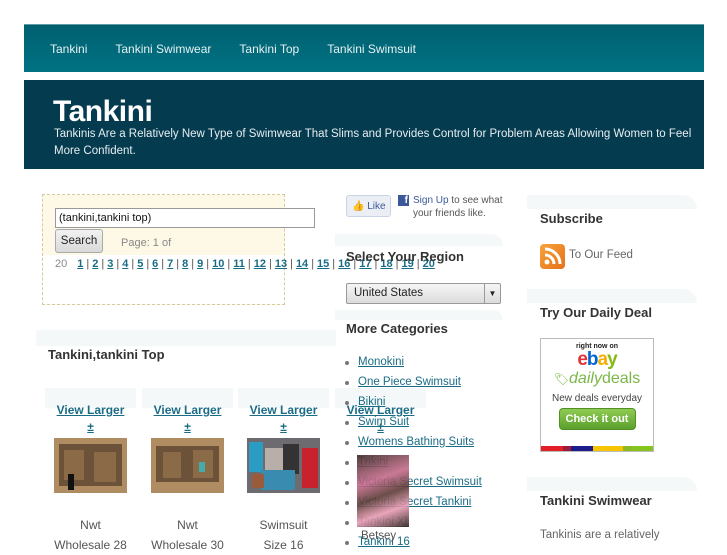 Image resolution: width=727 pixels, height=555 pixels. What do you see at coordinates (186, 338) in the screenshot?
I see `results-title-bar` at bounding box center [186, 338].